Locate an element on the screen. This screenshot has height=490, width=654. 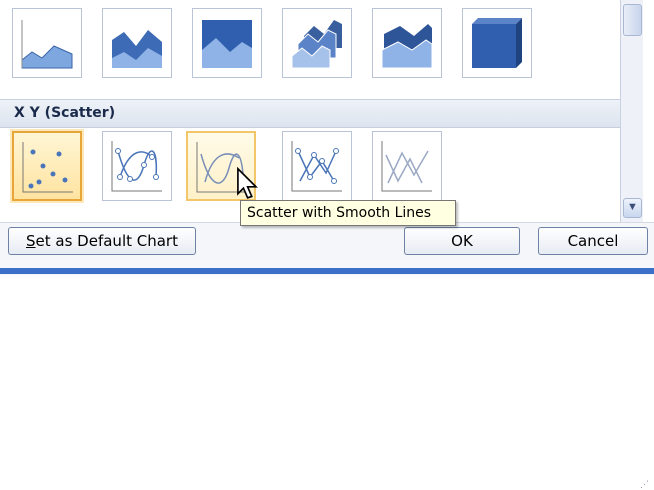
set-default-mnemonic: S is located at coordinates (31, 241).